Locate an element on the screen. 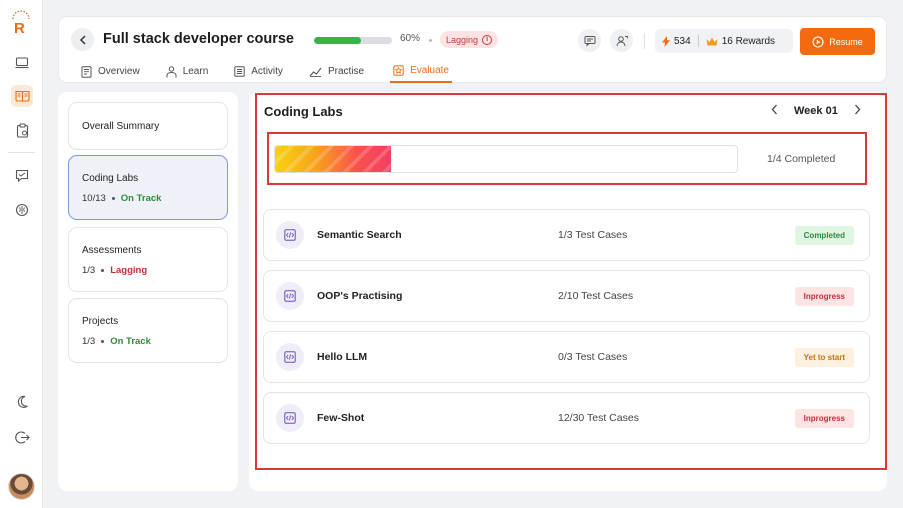 The height and width of the screenshot is (508, 903). feedback-icon is located at coordinates (589, 40).